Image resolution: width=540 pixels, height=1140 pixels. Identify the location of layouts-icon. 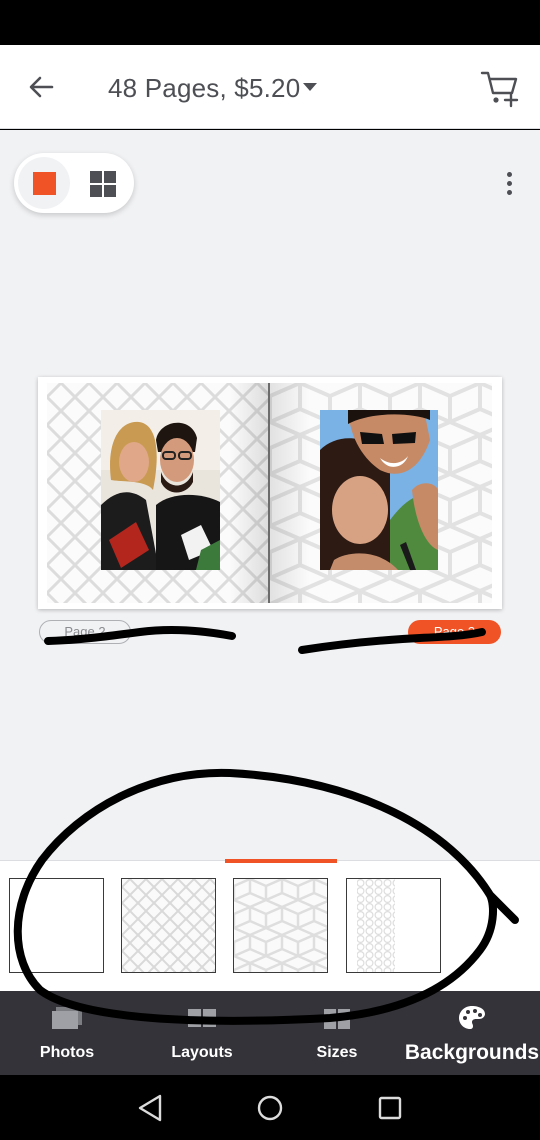
(202, 1018).